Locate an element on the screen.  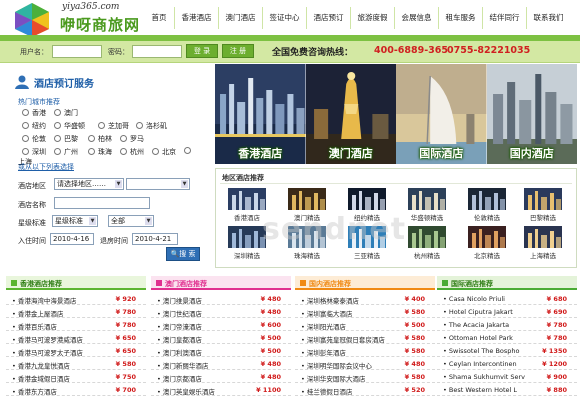
city-radio: 柏林 is located at coordinates (100, 139).